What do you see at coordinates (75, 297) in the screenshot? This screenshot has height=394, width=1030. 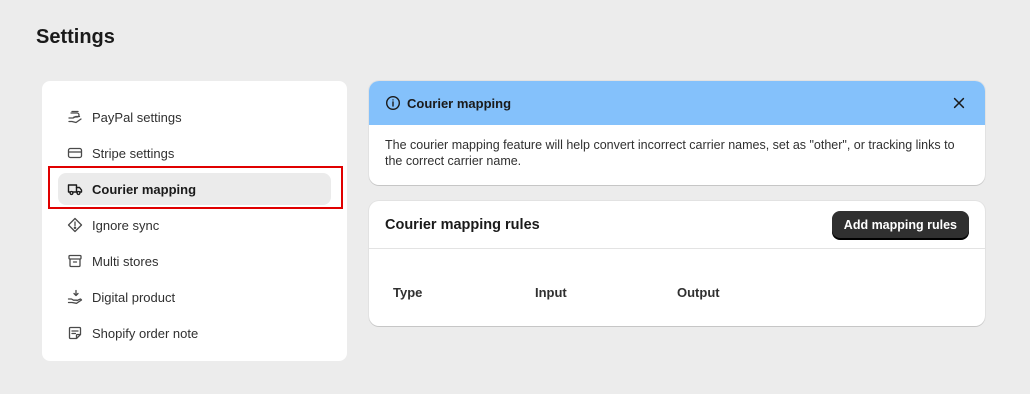 I see `download-hand-icon` at bounding box center [75, 297].